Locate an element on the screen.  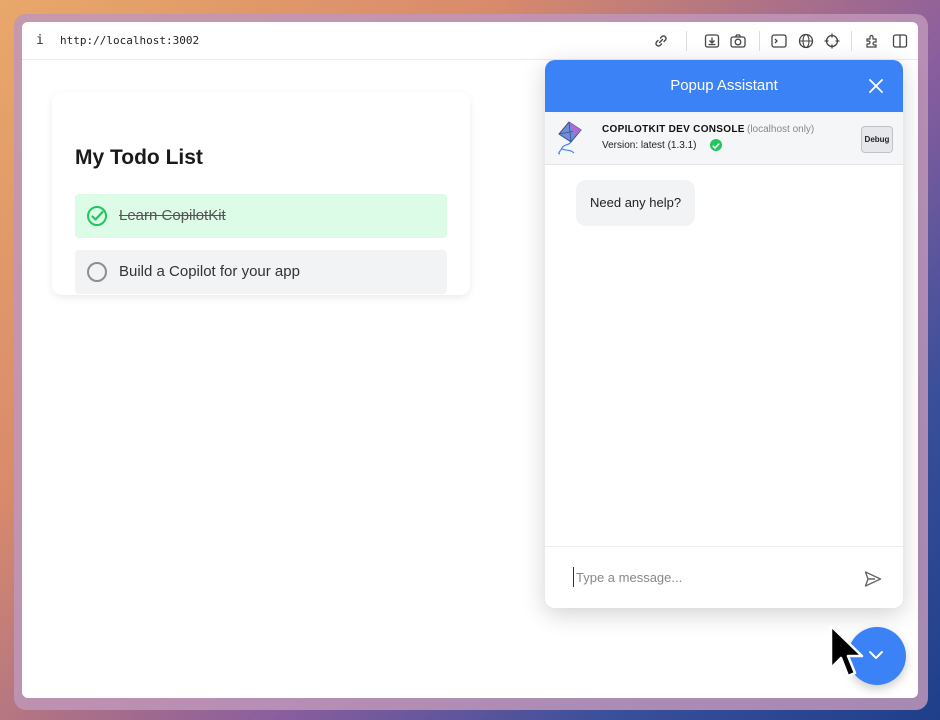
check-circle-icon is located at coordinates (97, 216).